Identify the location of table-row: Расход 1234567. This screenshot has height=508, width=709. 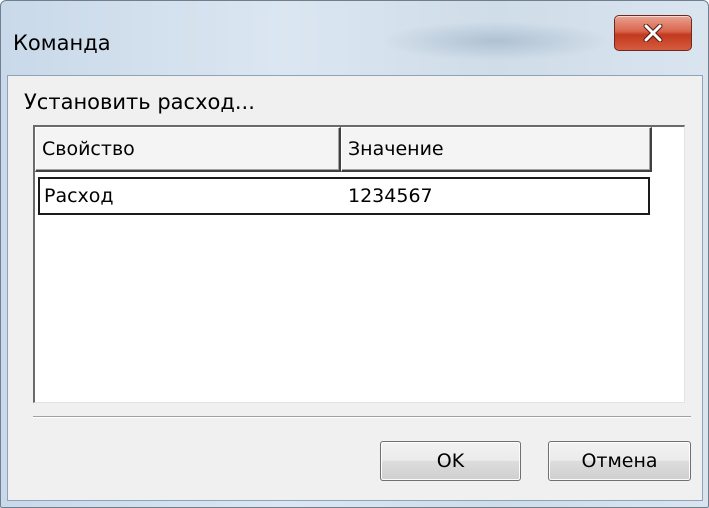
(344, 196).